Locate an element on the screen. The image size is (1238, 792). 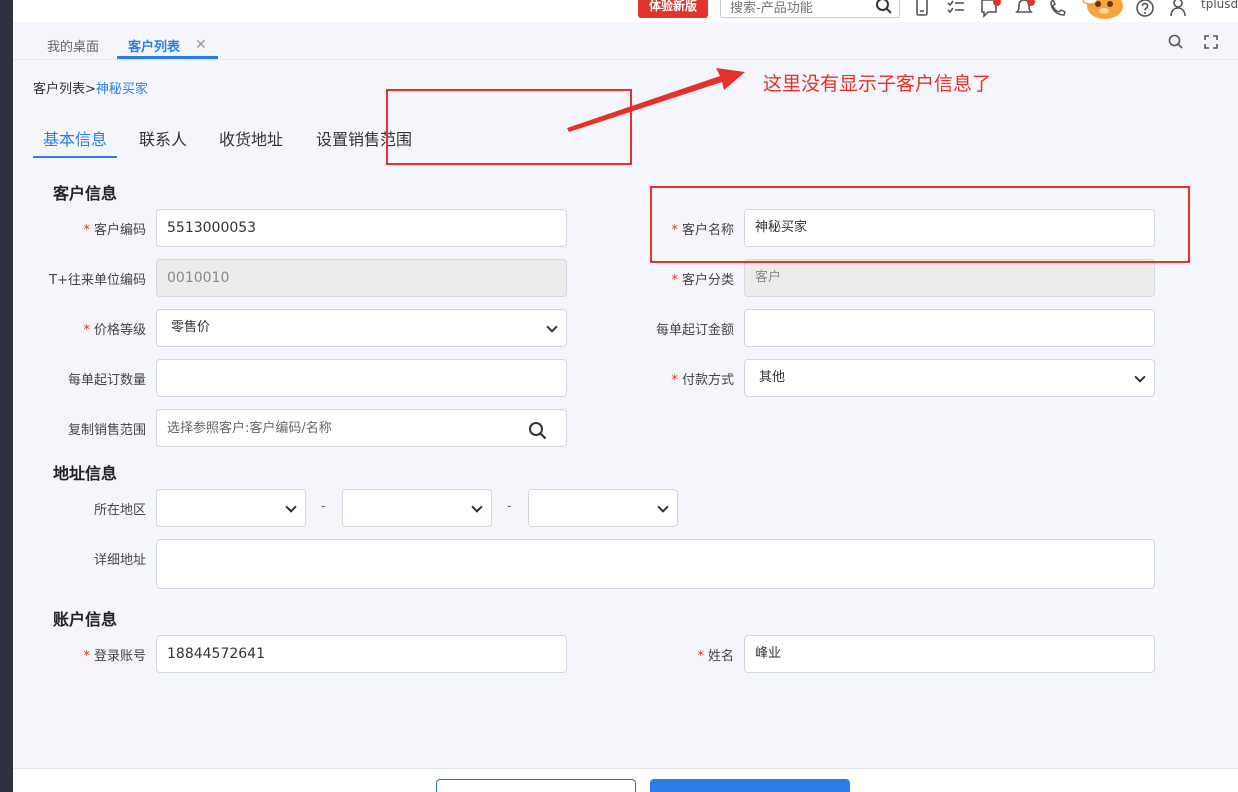
tplus-unit-code-input: 0010010 is located at coordinates (361, 278).